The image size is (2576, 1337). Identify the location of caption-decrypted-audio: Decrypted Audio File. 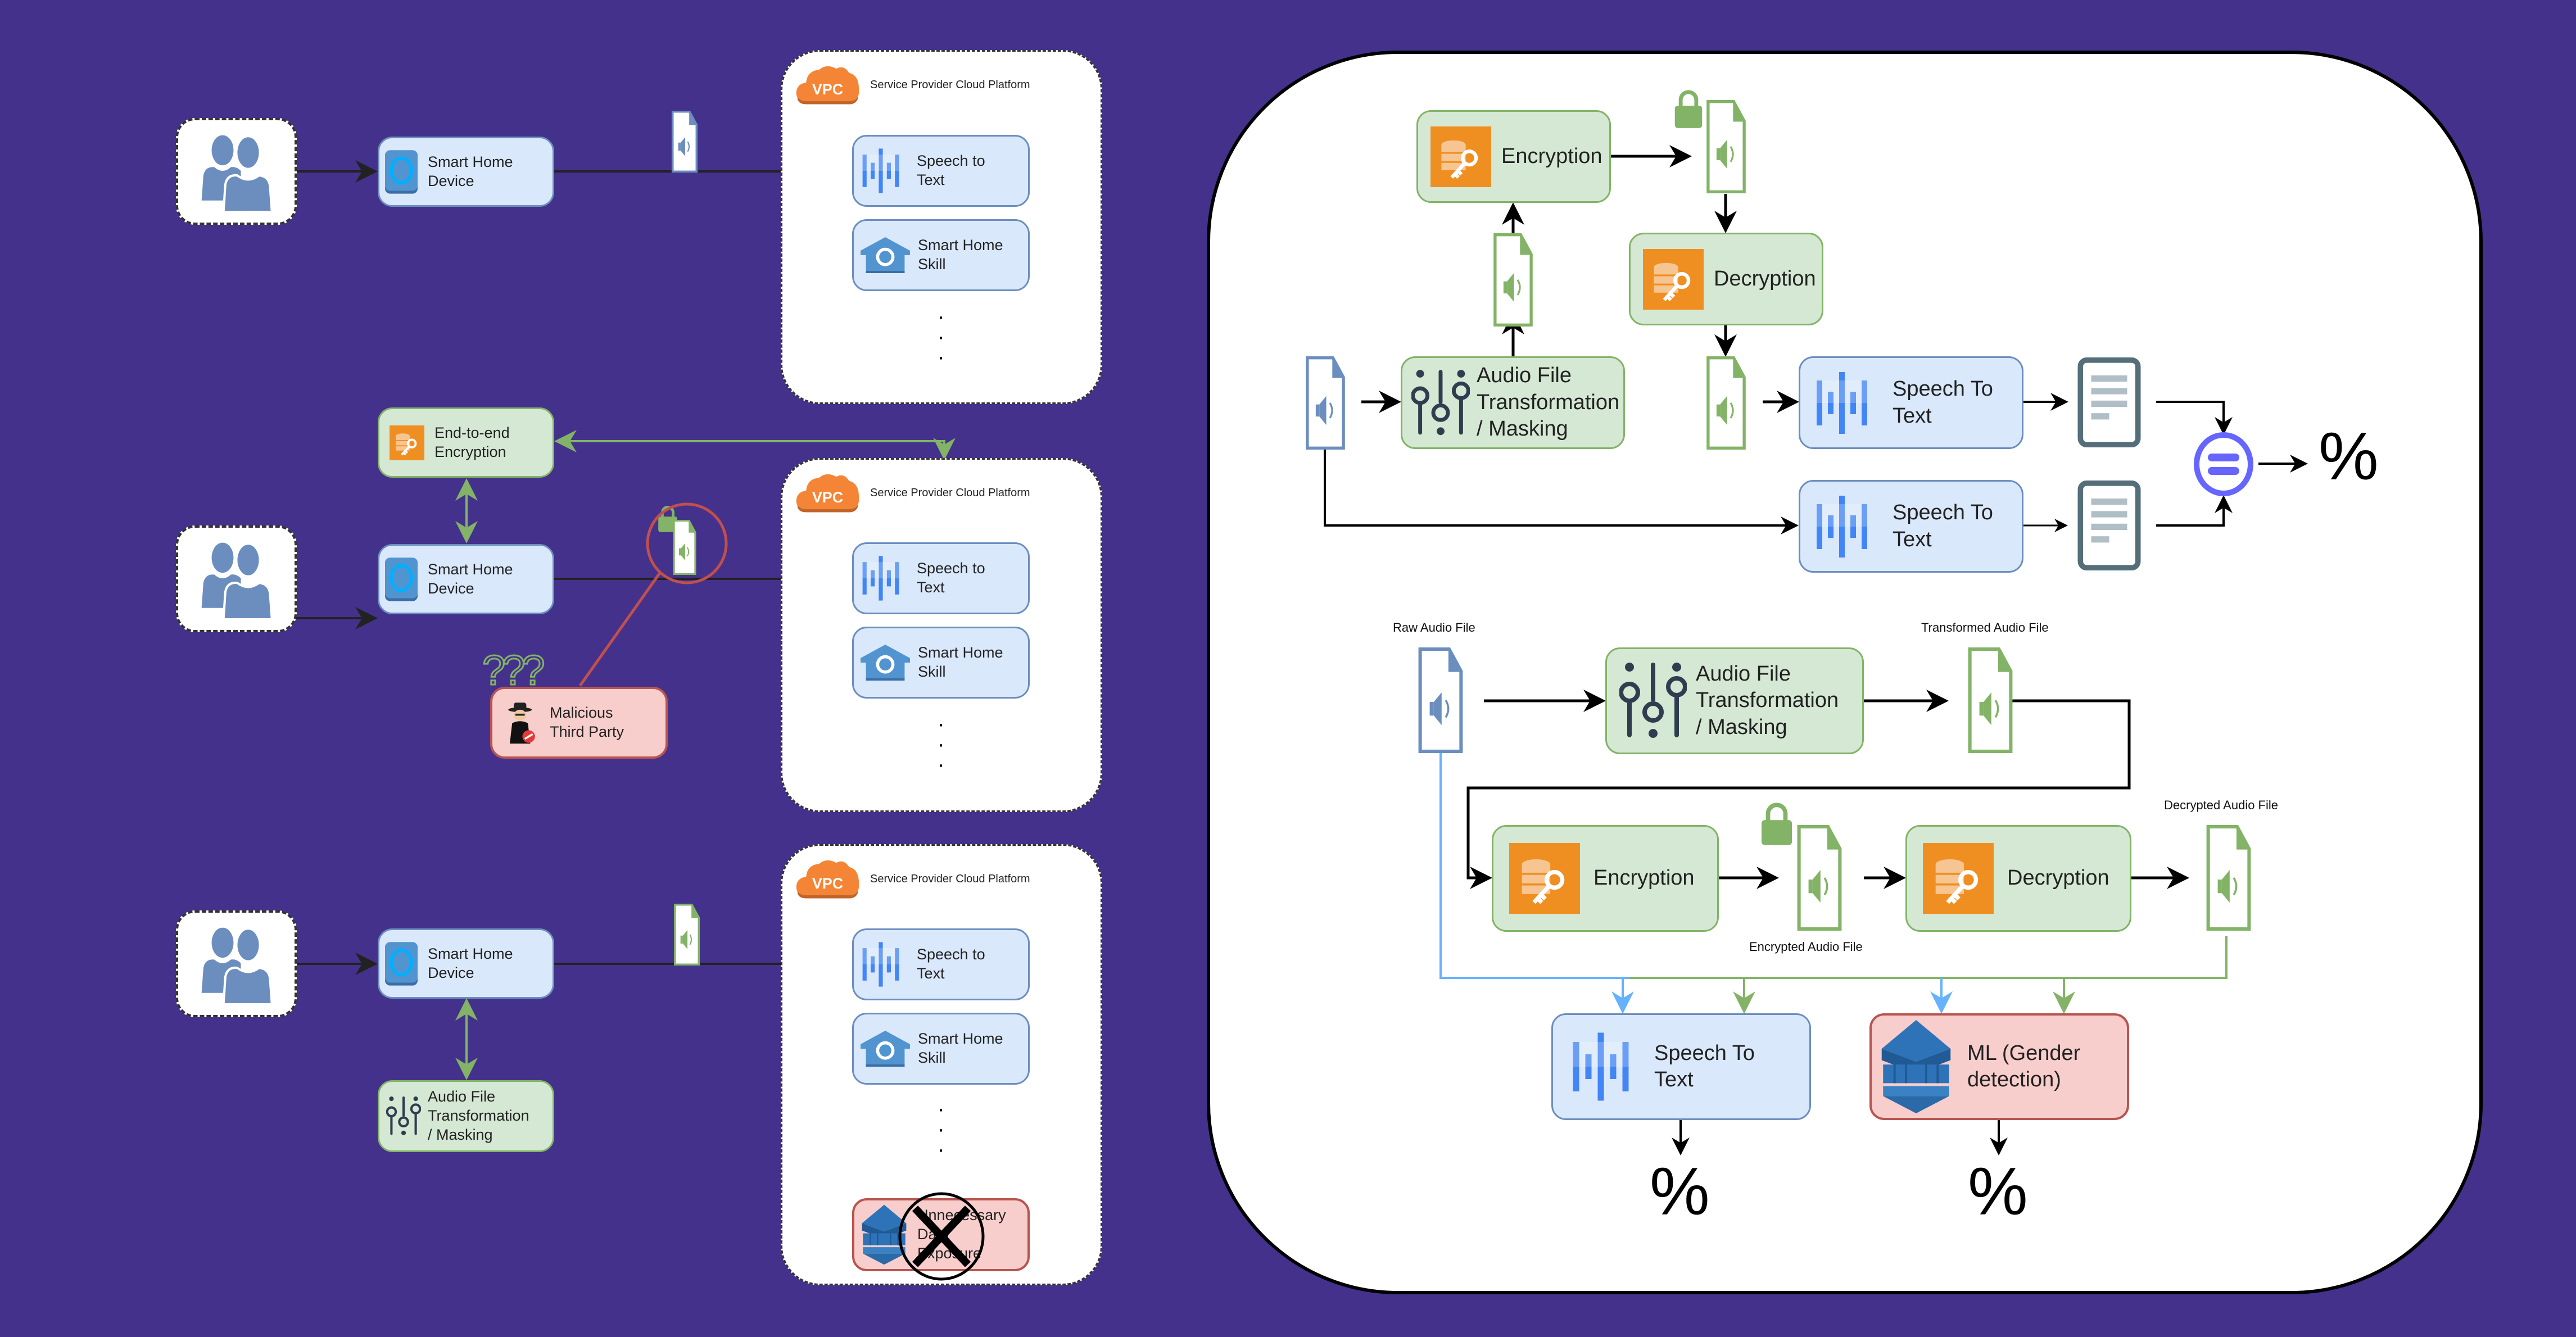
(2221, 805).